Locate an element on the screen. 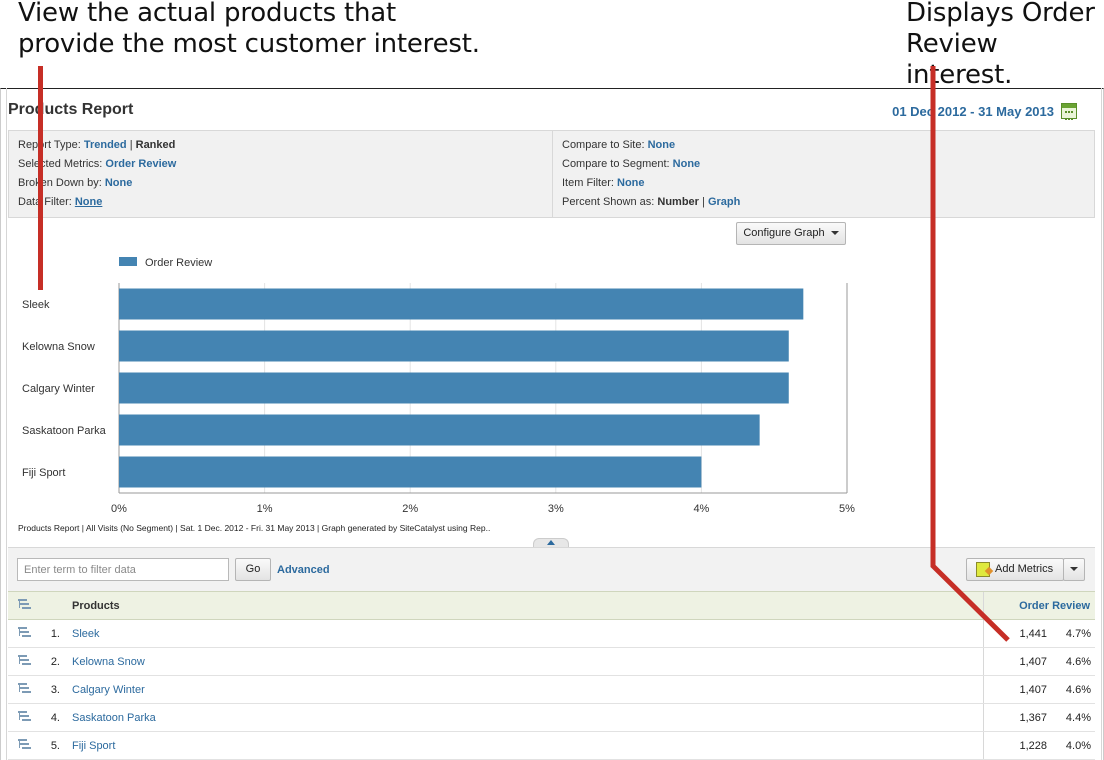  callout-order-review: Displays Order Review interest. is located at coordinates (1000, 45).